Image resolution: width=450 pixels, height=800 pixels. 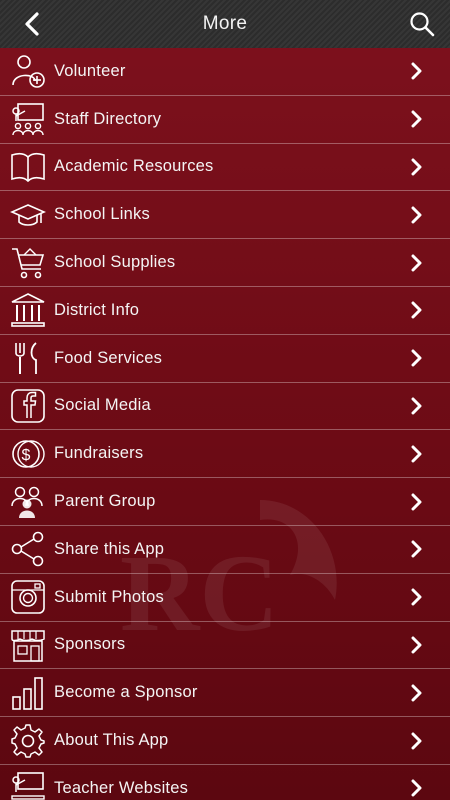 I want to click on menu-item-teacher-websites: Teacher Websites, so click(x=225, y=782).